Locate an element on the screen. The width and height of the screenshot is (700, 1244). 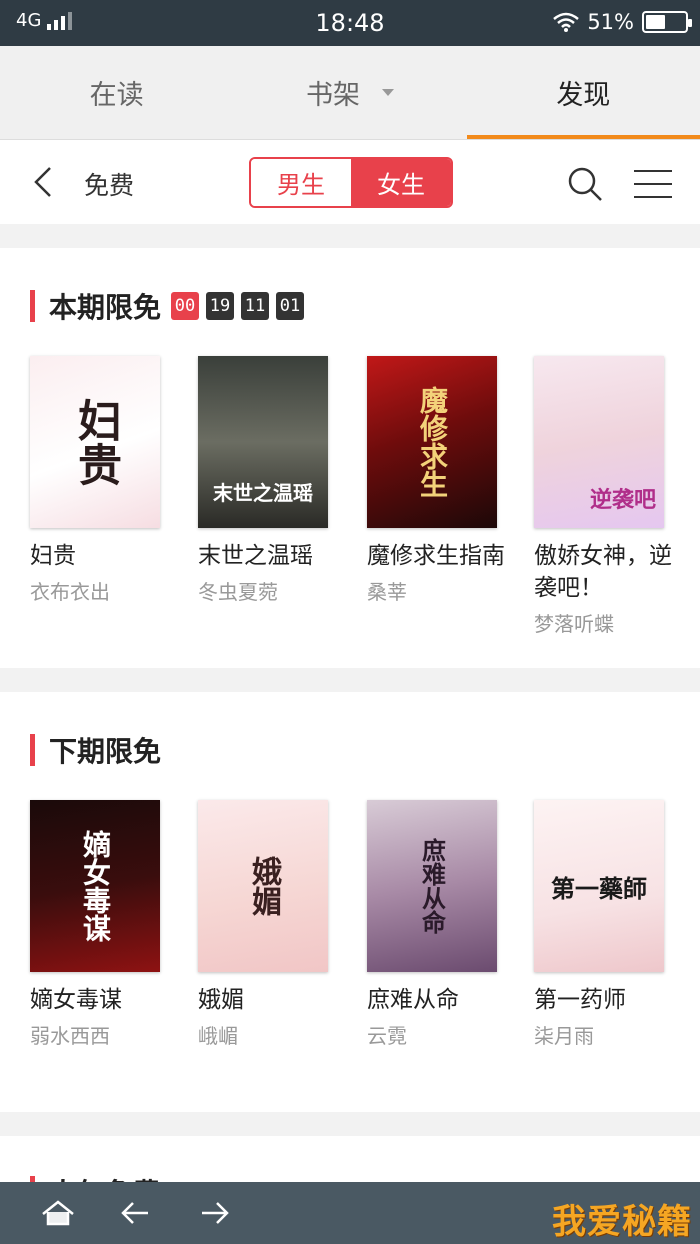
tab-reading-label: 在读 is located at coordinates (116, 95).